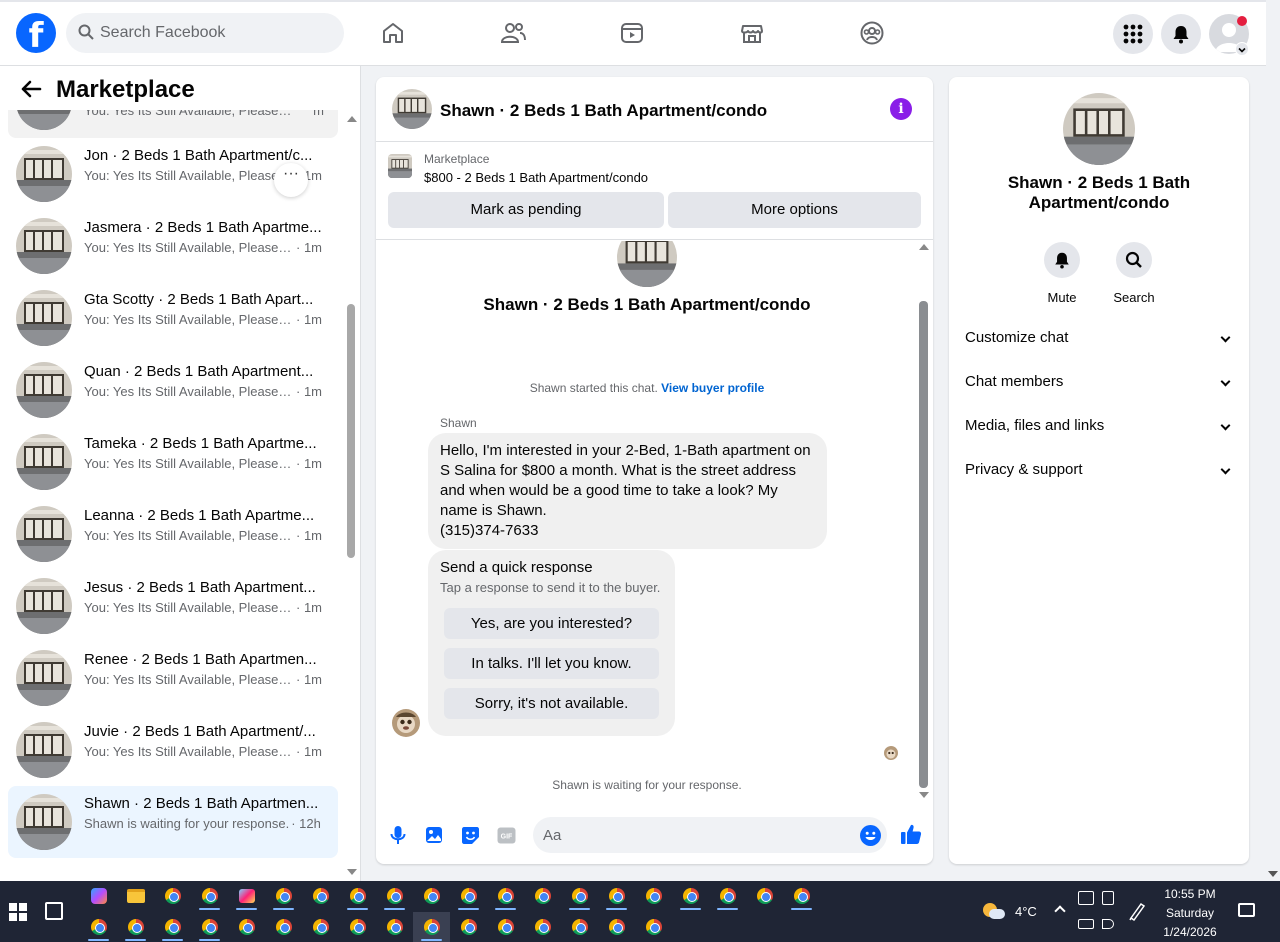 The image size is (1280, 942). What do you see at coordinates (1181, 34) in the screenshot?
I see `notifications-bell-icon` at bounding box center [1181, 34].